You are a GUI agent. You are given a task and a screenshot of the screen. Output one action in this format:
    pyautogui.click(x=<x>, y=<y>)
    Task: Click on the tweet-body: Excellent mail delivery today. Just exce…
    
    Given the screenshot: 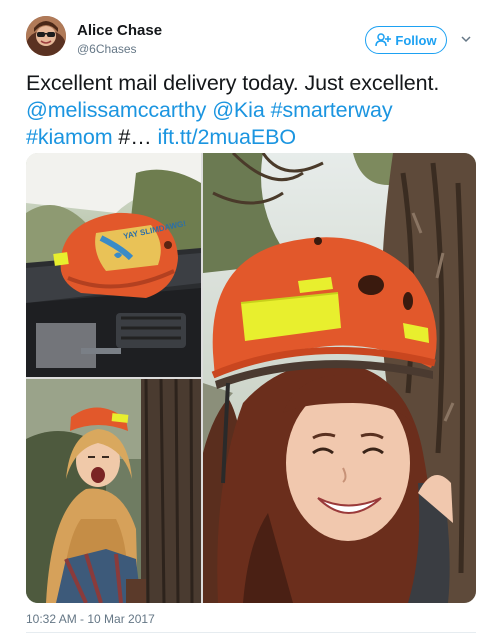 What is the action you would take?
    pyautogui.click(x=233, y=83)
    